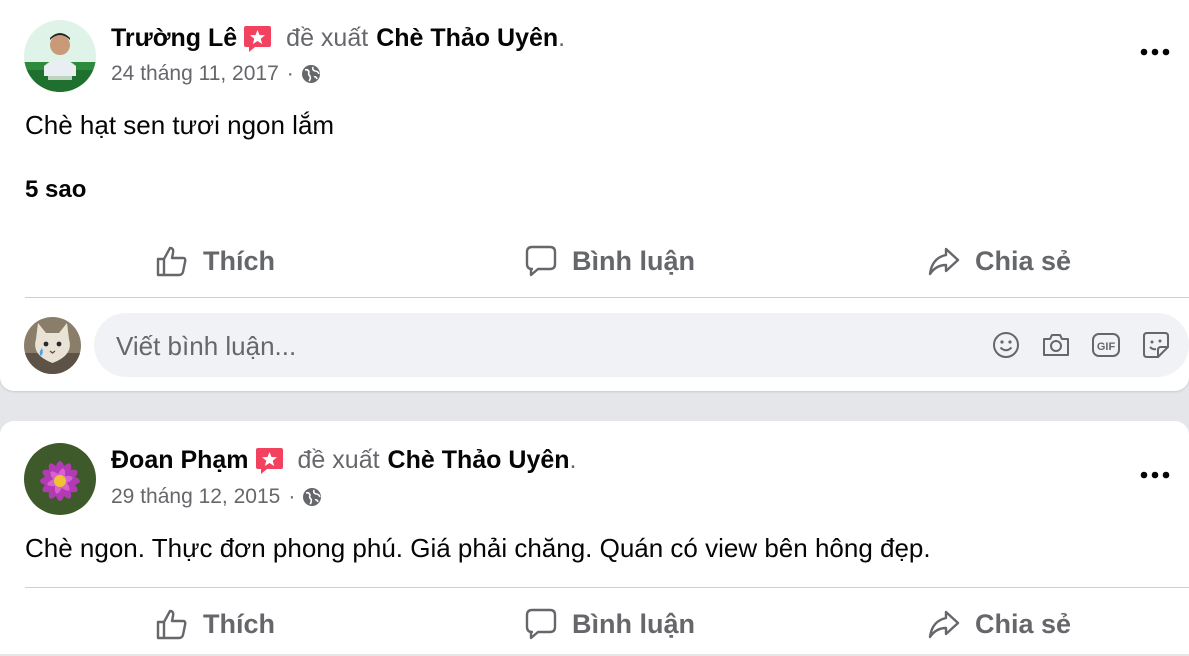  What do you see at coordinates (195, 74) in the screenshot?
I see `post-date: 24 tháng 11, 2017` at bounding box center [195, 74].